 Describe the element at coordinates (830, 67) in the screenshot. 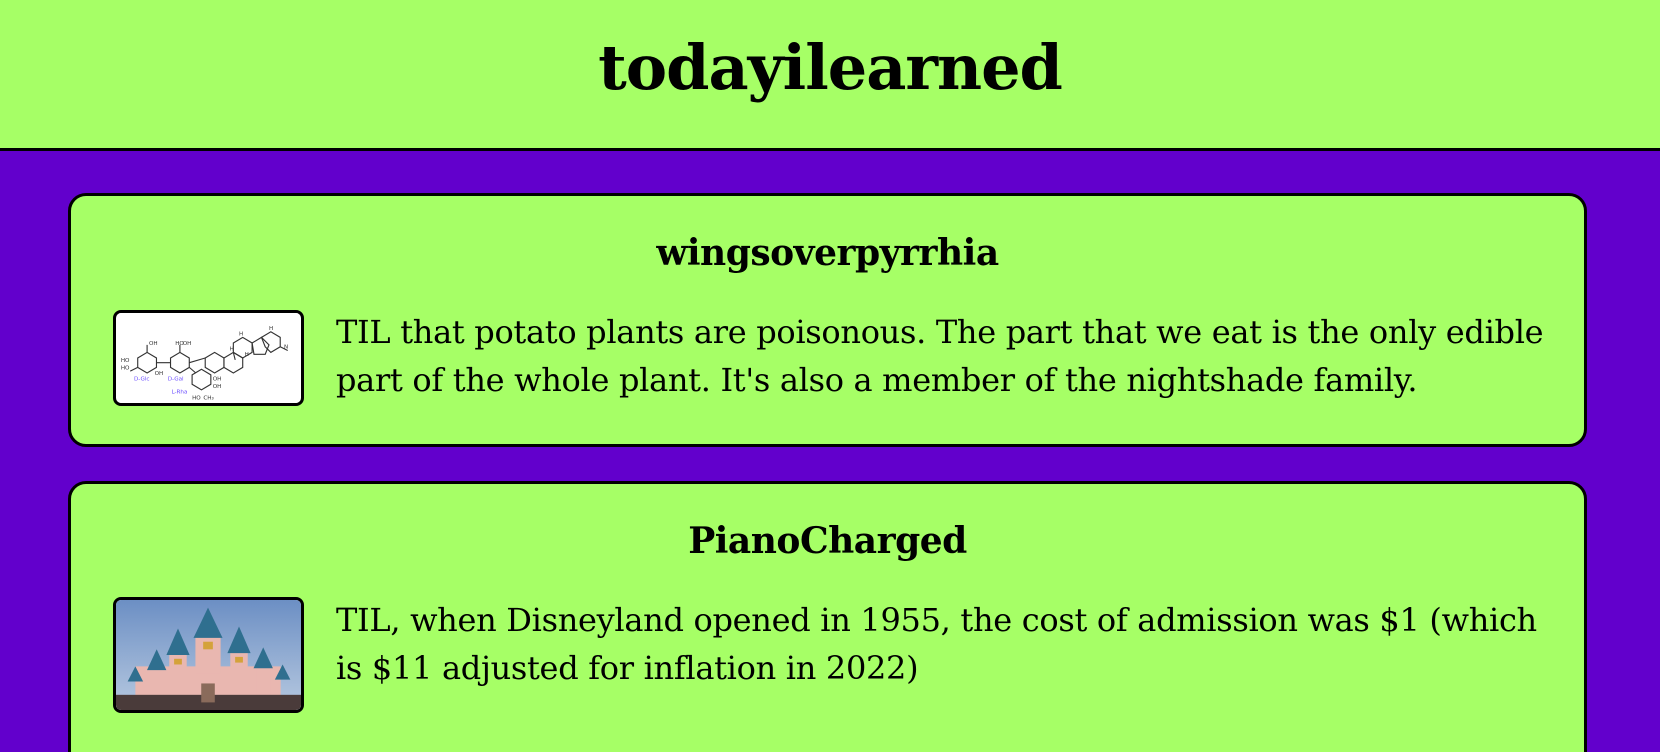

I see `page-title: todayilearned` at that location.